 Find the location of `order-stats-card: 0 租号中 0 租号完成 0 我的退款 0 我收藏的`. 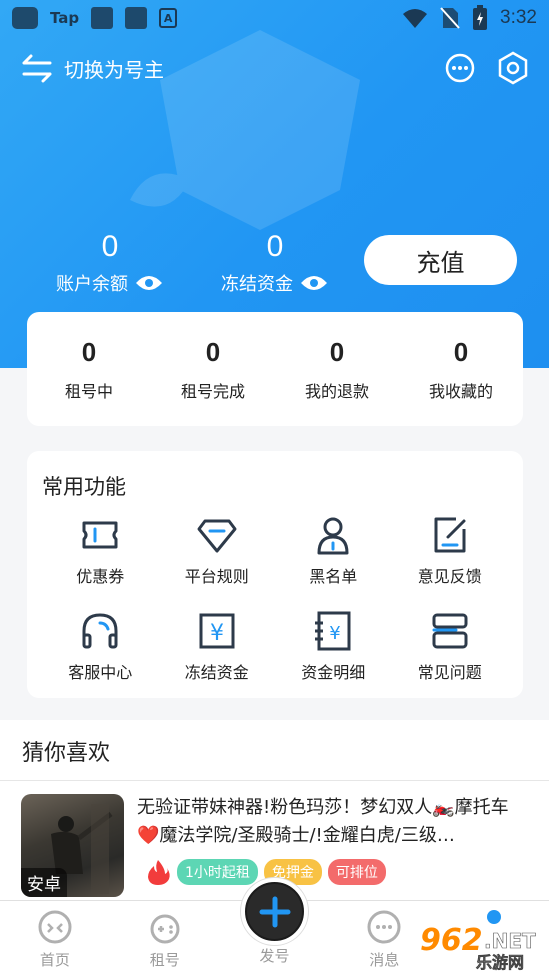

order-stats-card: 0 租号中 0 租号完成 0 我的退款 0 我收藏的 is located at coordinates (275, 369).